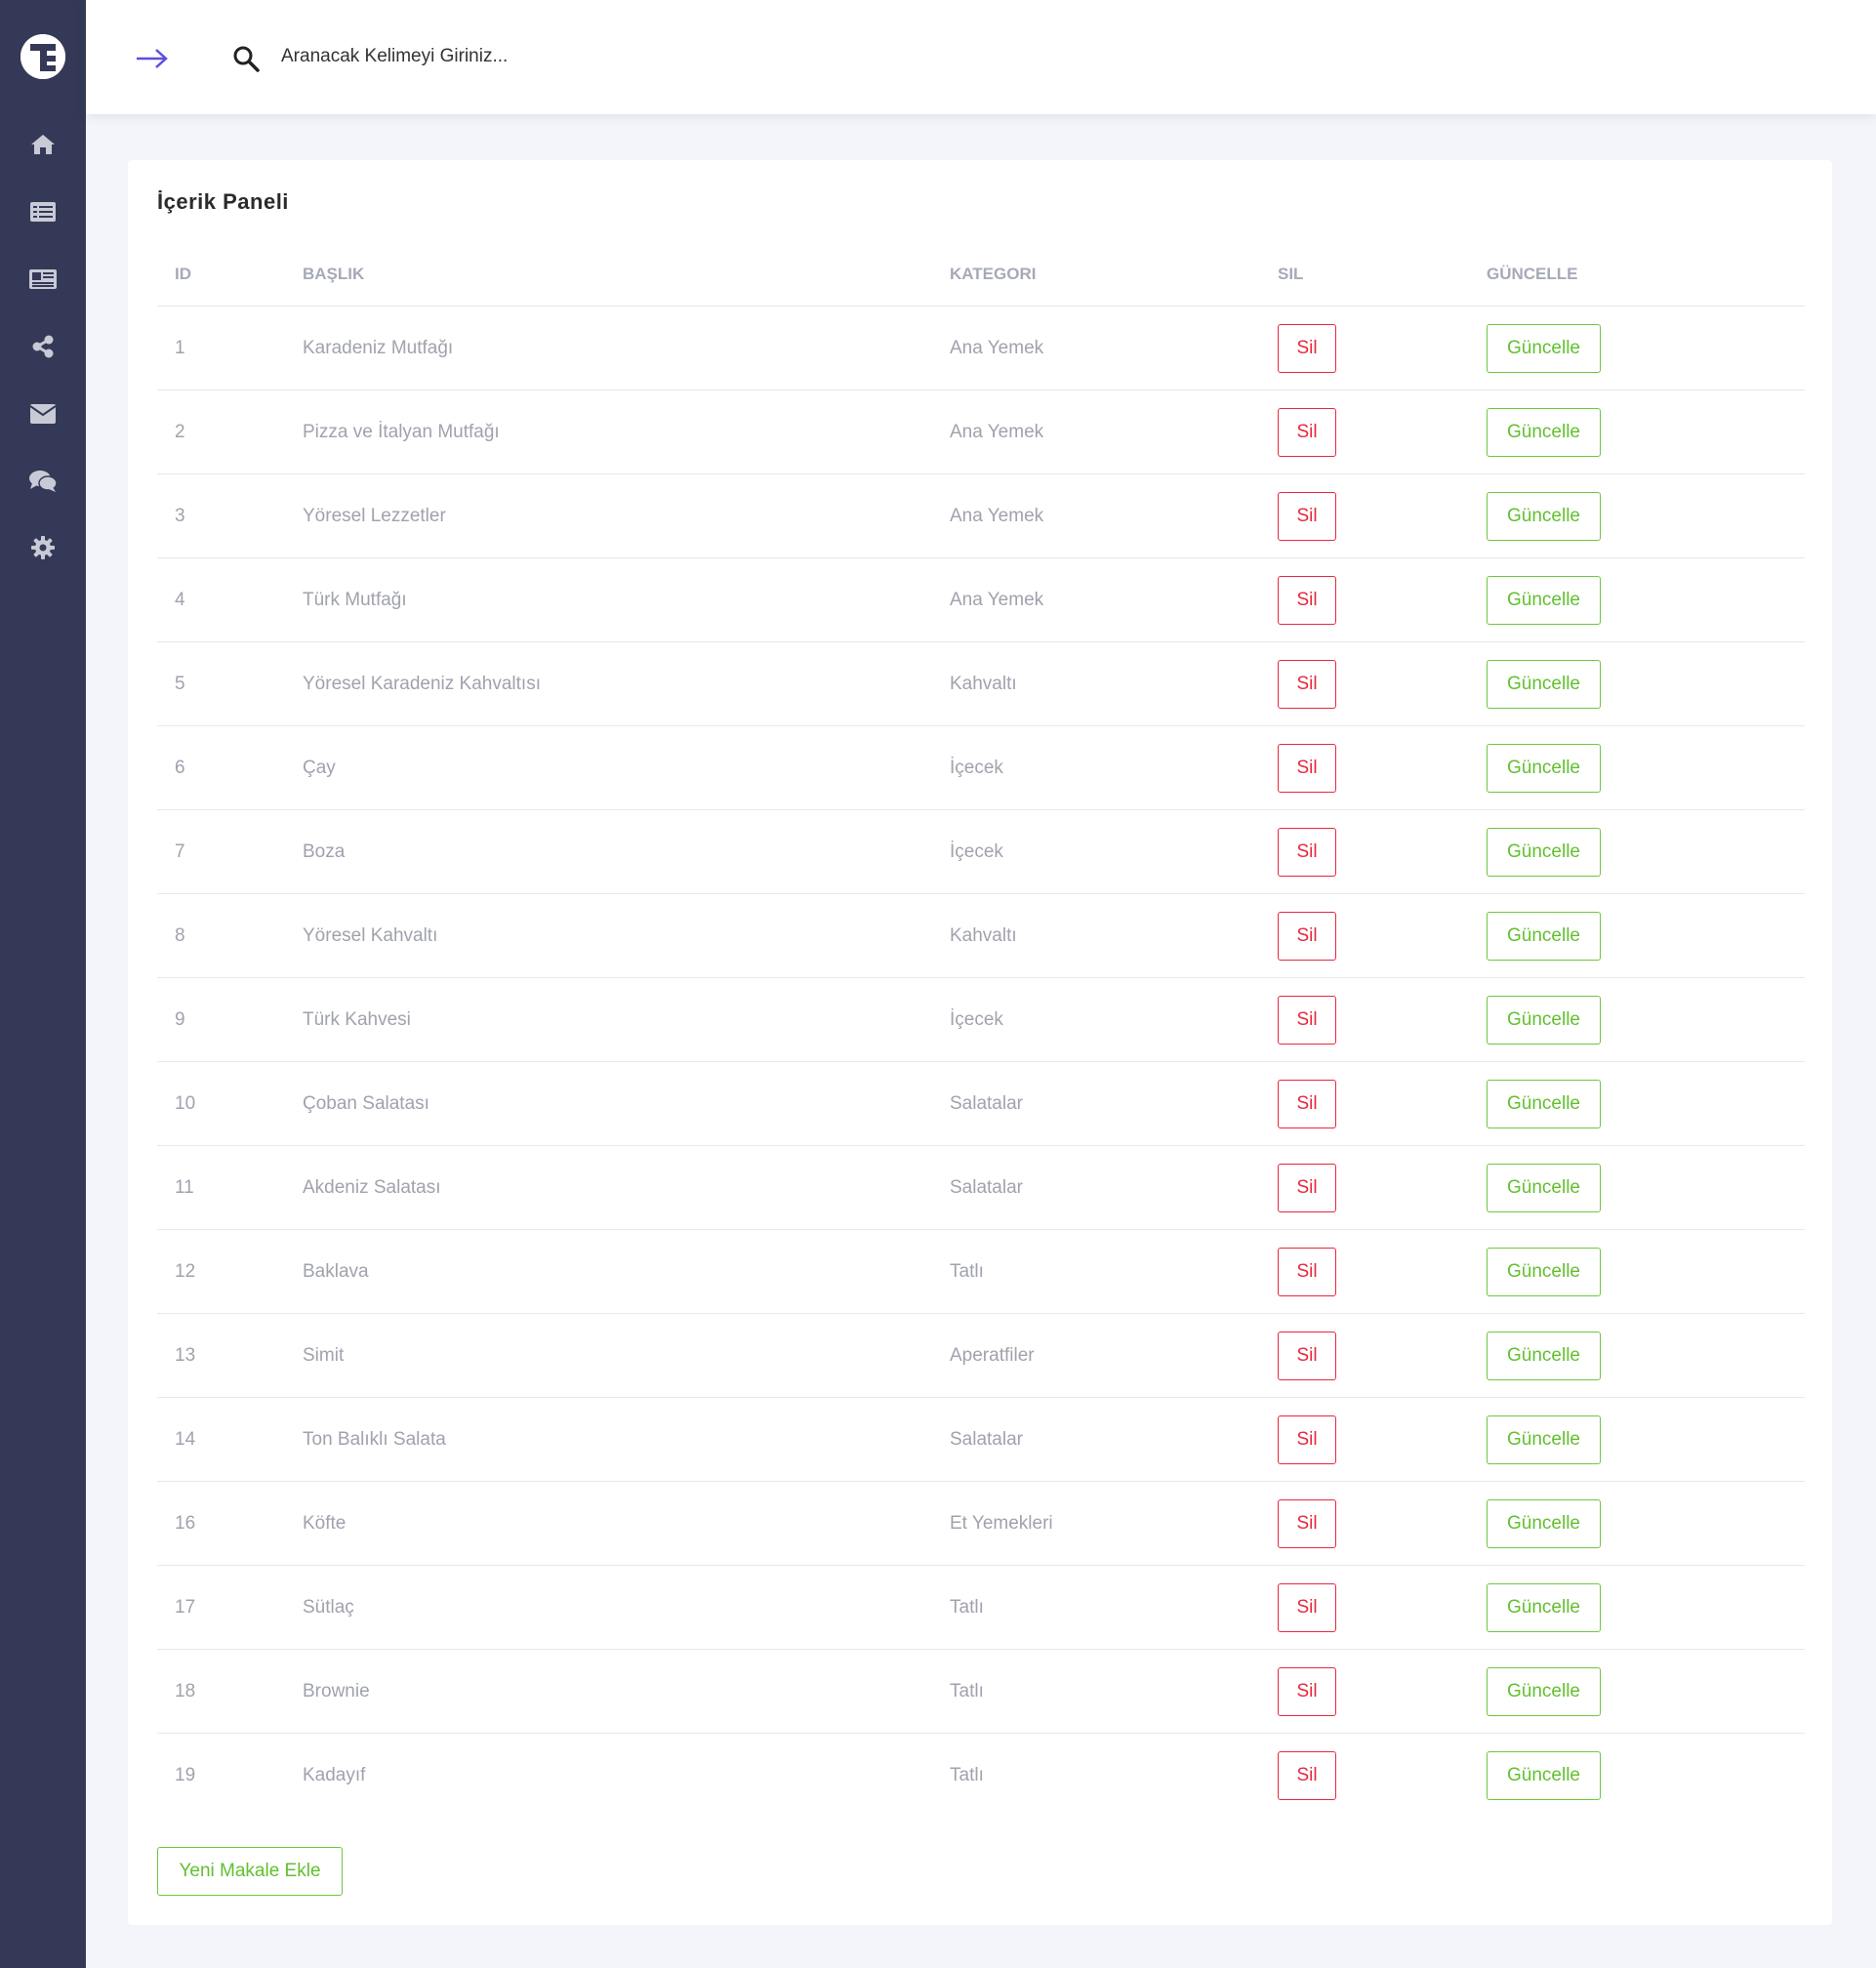  I want to click on newspaper-icon, so click(43, 279).